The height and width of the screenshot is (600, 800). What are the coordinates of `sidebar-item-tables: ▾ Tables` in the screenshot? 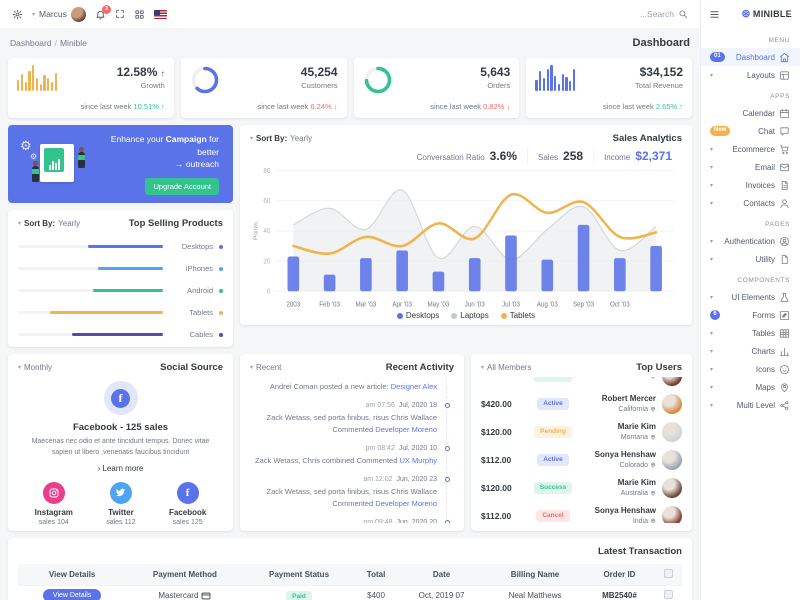 It's located at (750, 333).